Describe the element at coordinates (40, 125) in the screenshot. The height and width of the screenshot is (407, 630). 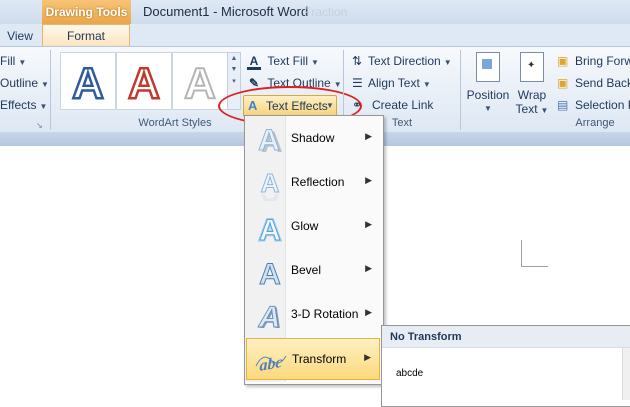
I see `dialog-launcher-icon: ↘` at that location.